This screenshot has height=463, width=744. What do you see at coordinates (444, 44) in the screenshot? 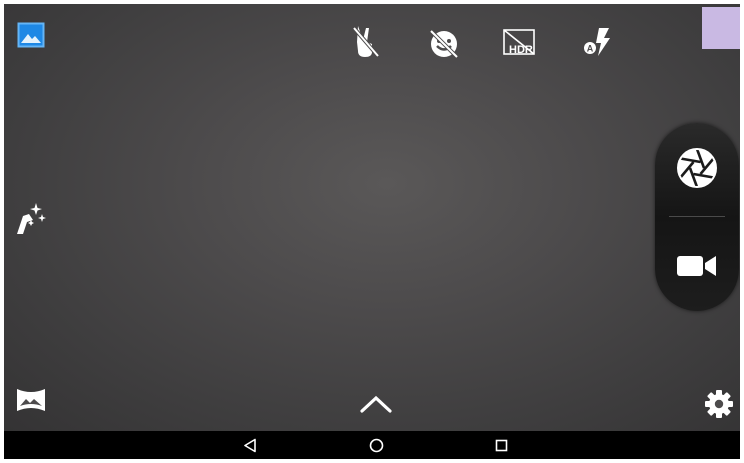
I see `smile-shot-off-icon` at bounding box center [444, 44].